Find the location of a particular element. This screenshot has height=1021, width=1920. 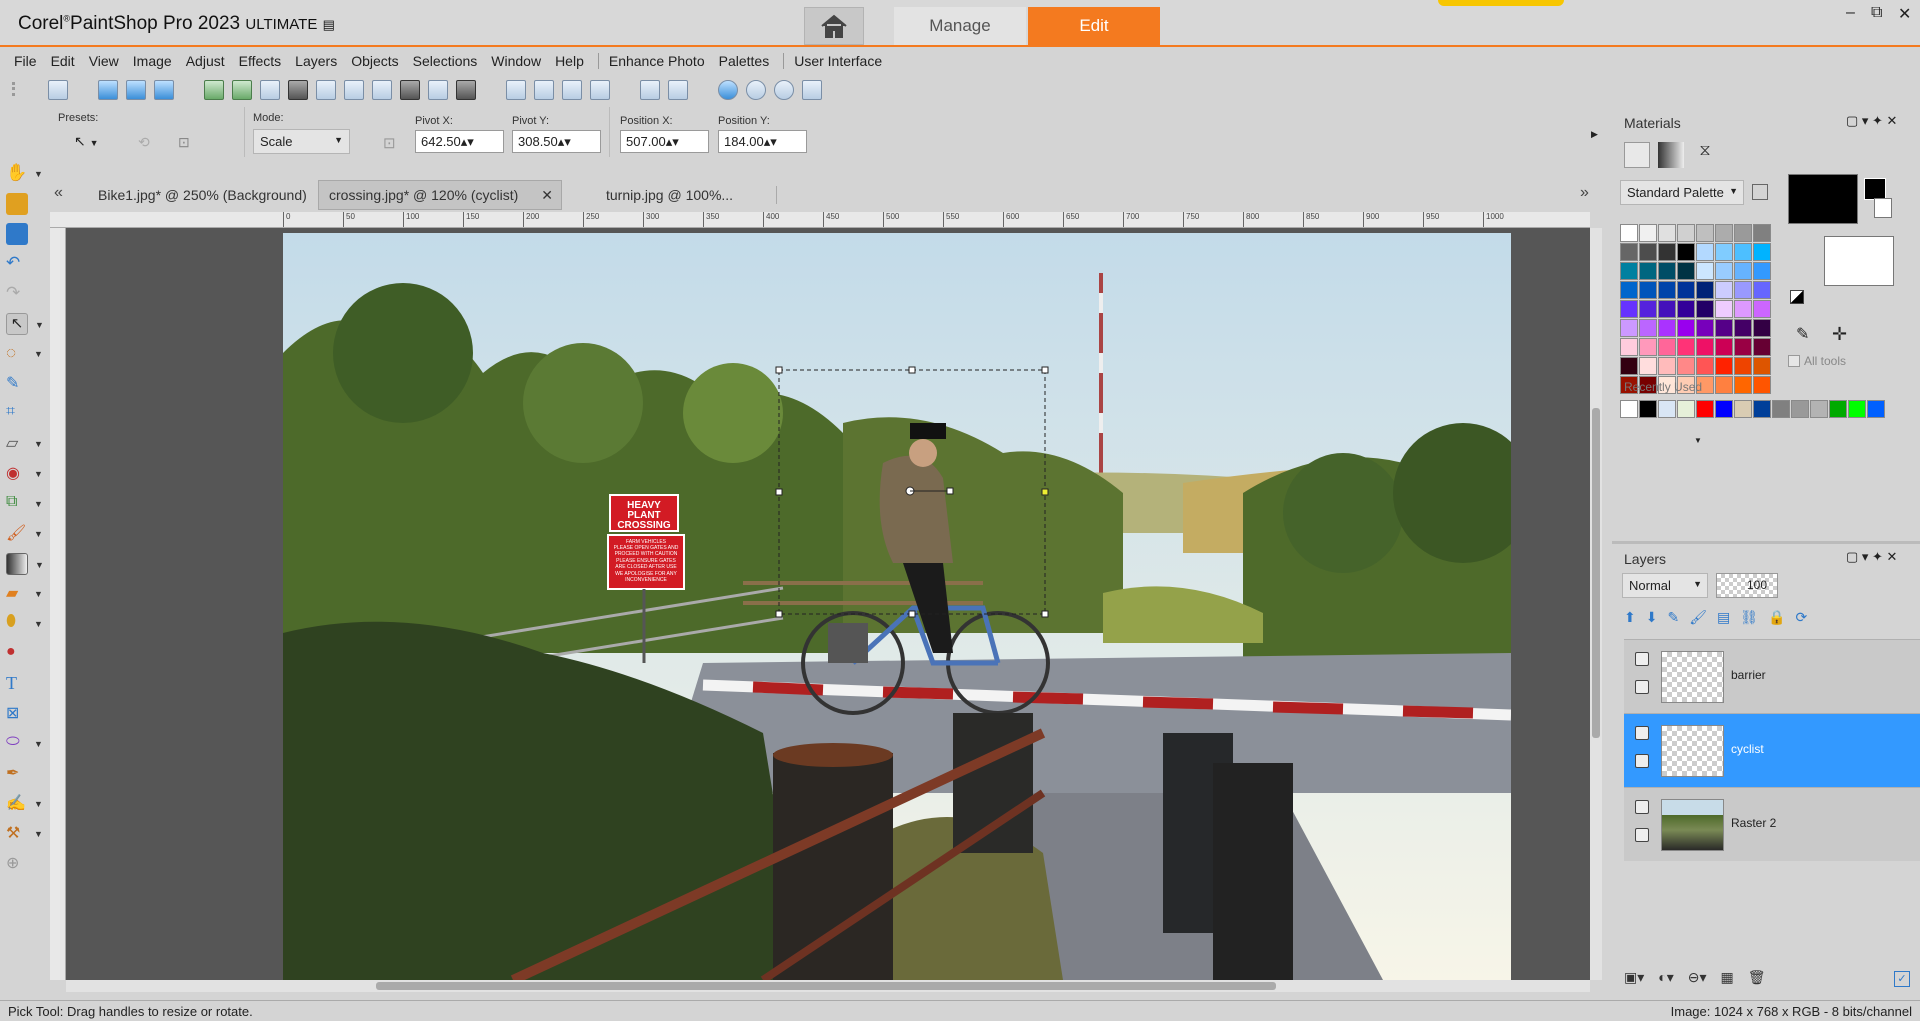

close-tab-icon: ✕ is located at coordinates (547, 195).